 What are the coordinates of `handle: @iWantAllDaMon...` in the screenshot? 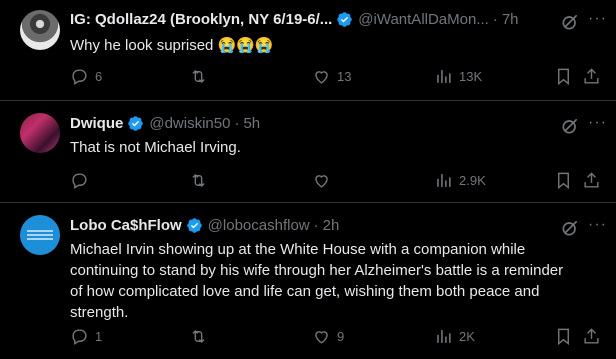 It's located at (423, 19).